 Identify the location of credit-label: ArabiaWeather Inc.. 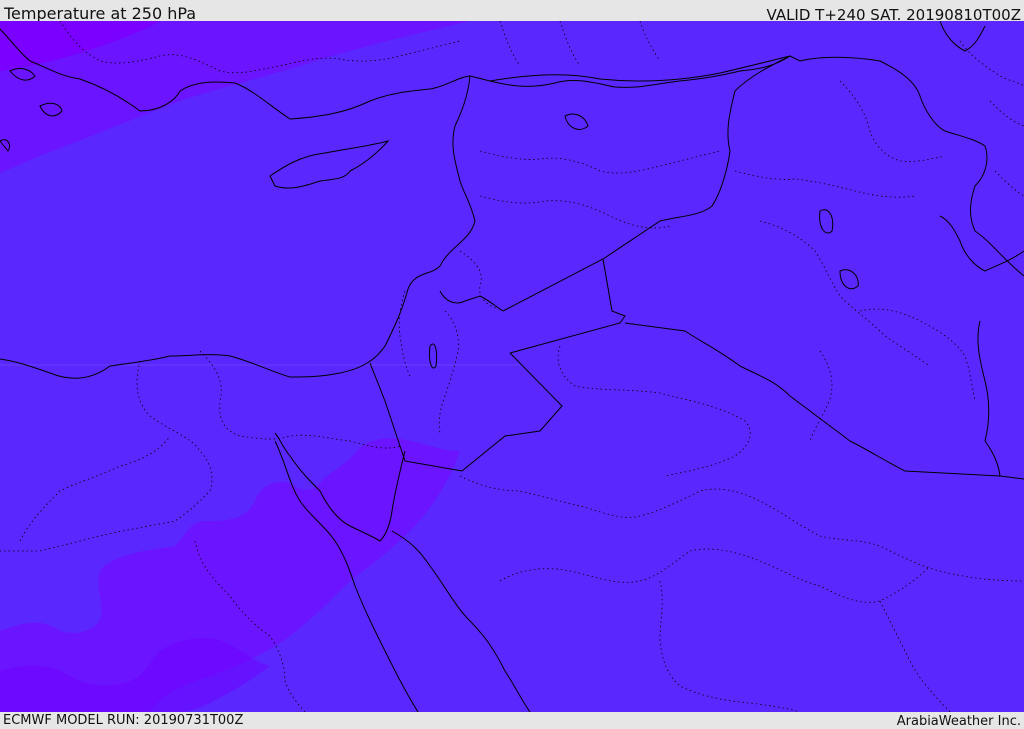
(958, 721).